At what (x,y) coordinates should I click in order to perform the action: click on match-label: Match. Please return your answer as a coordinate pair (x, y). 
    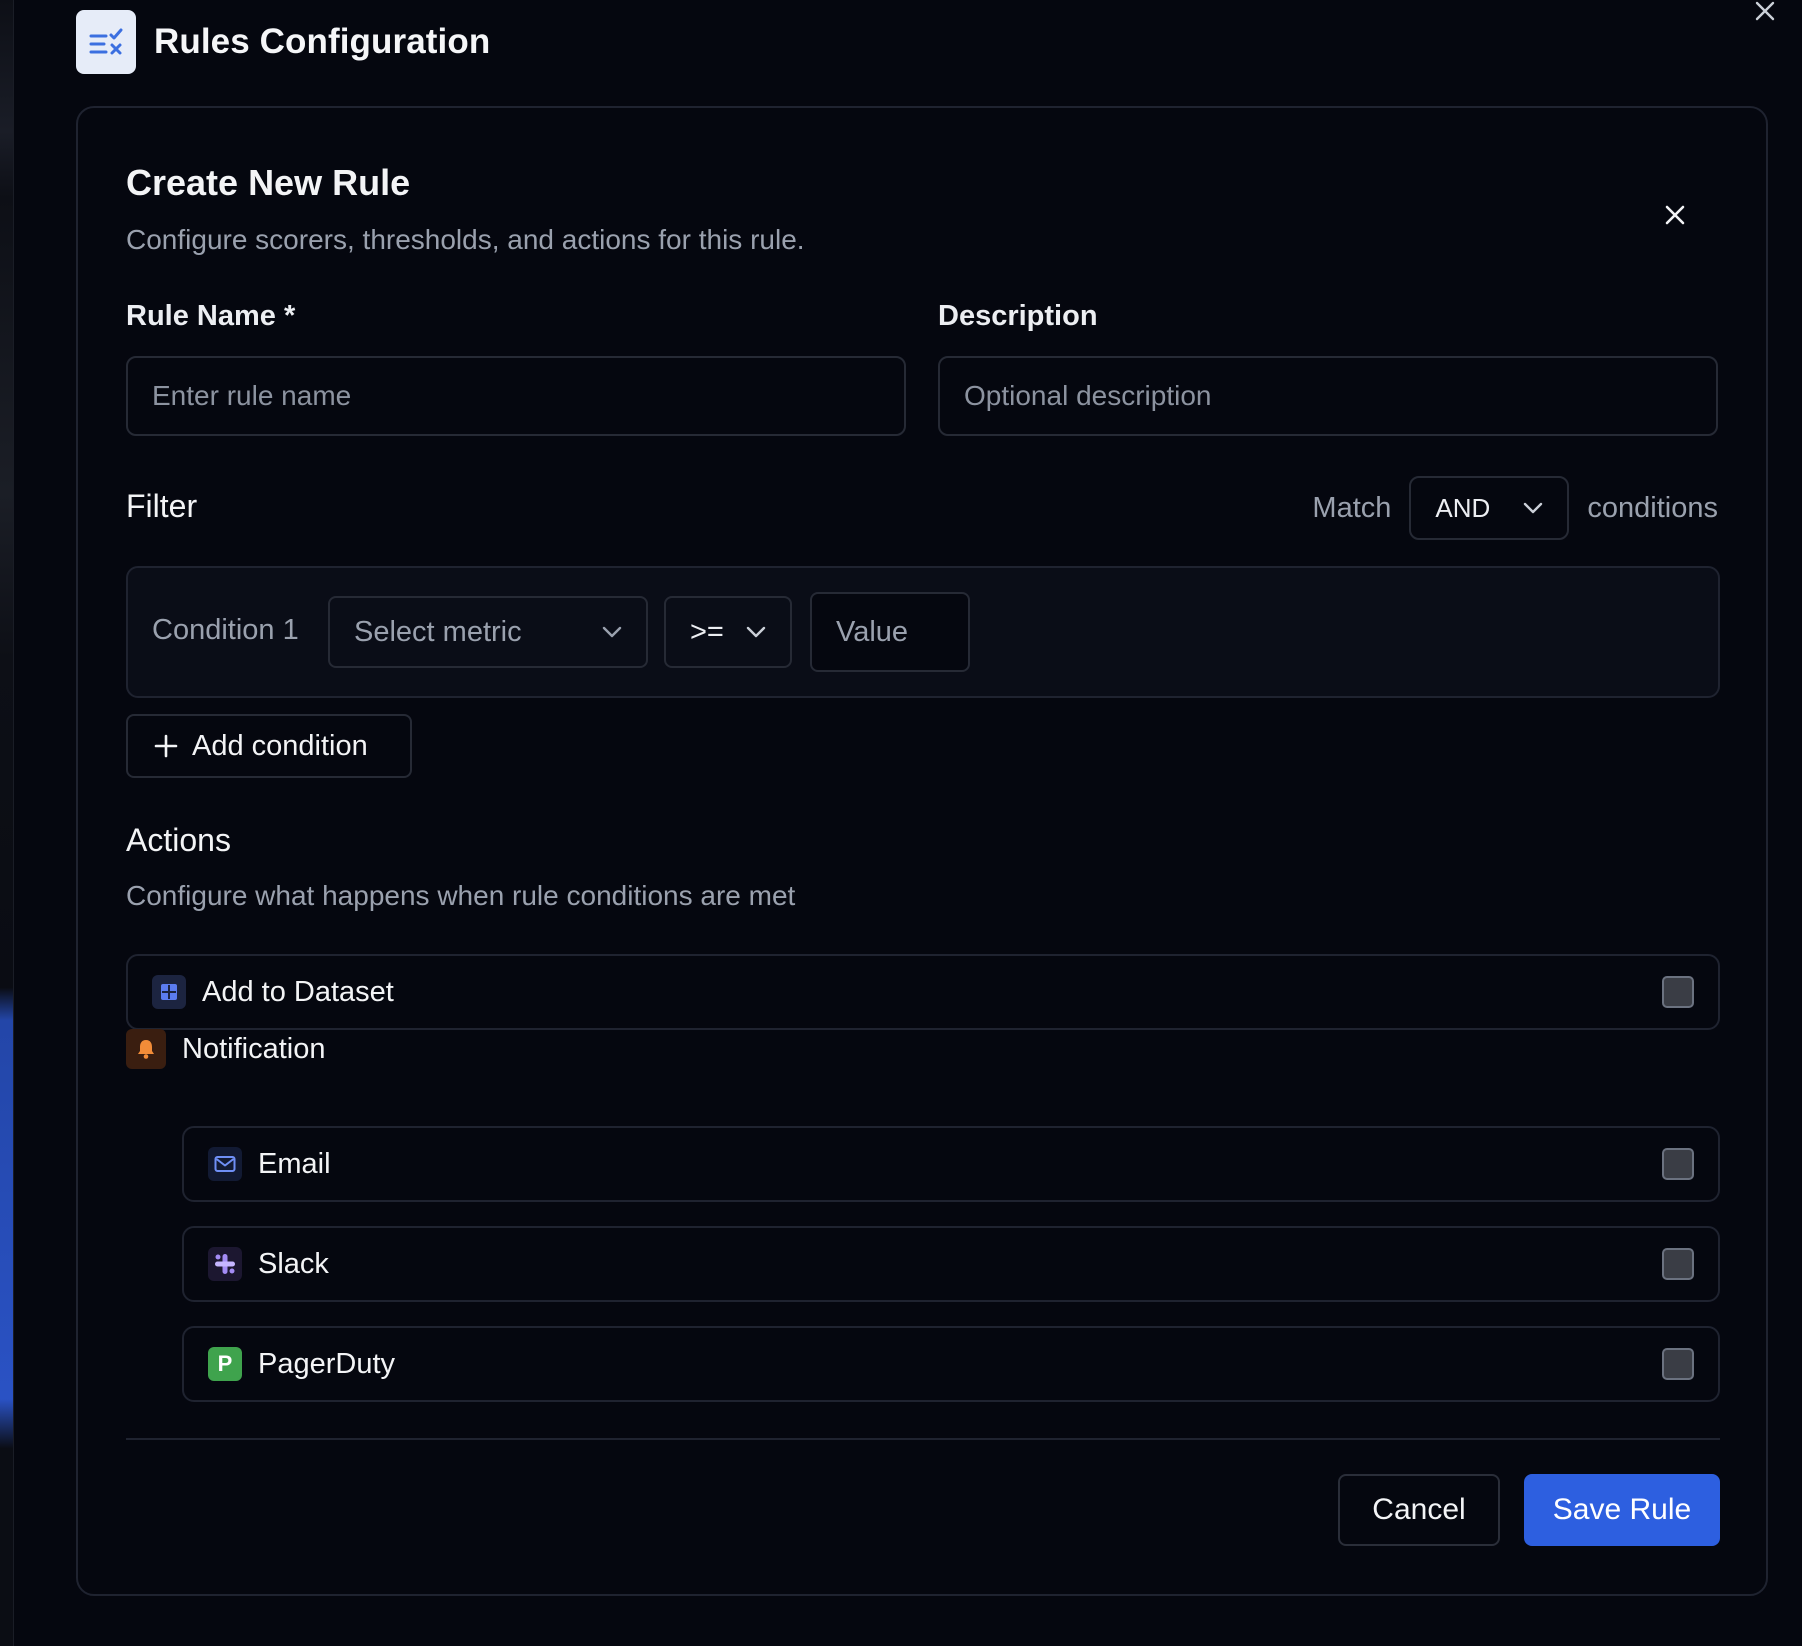
    Looking at the image, I should click on (1352, 507).